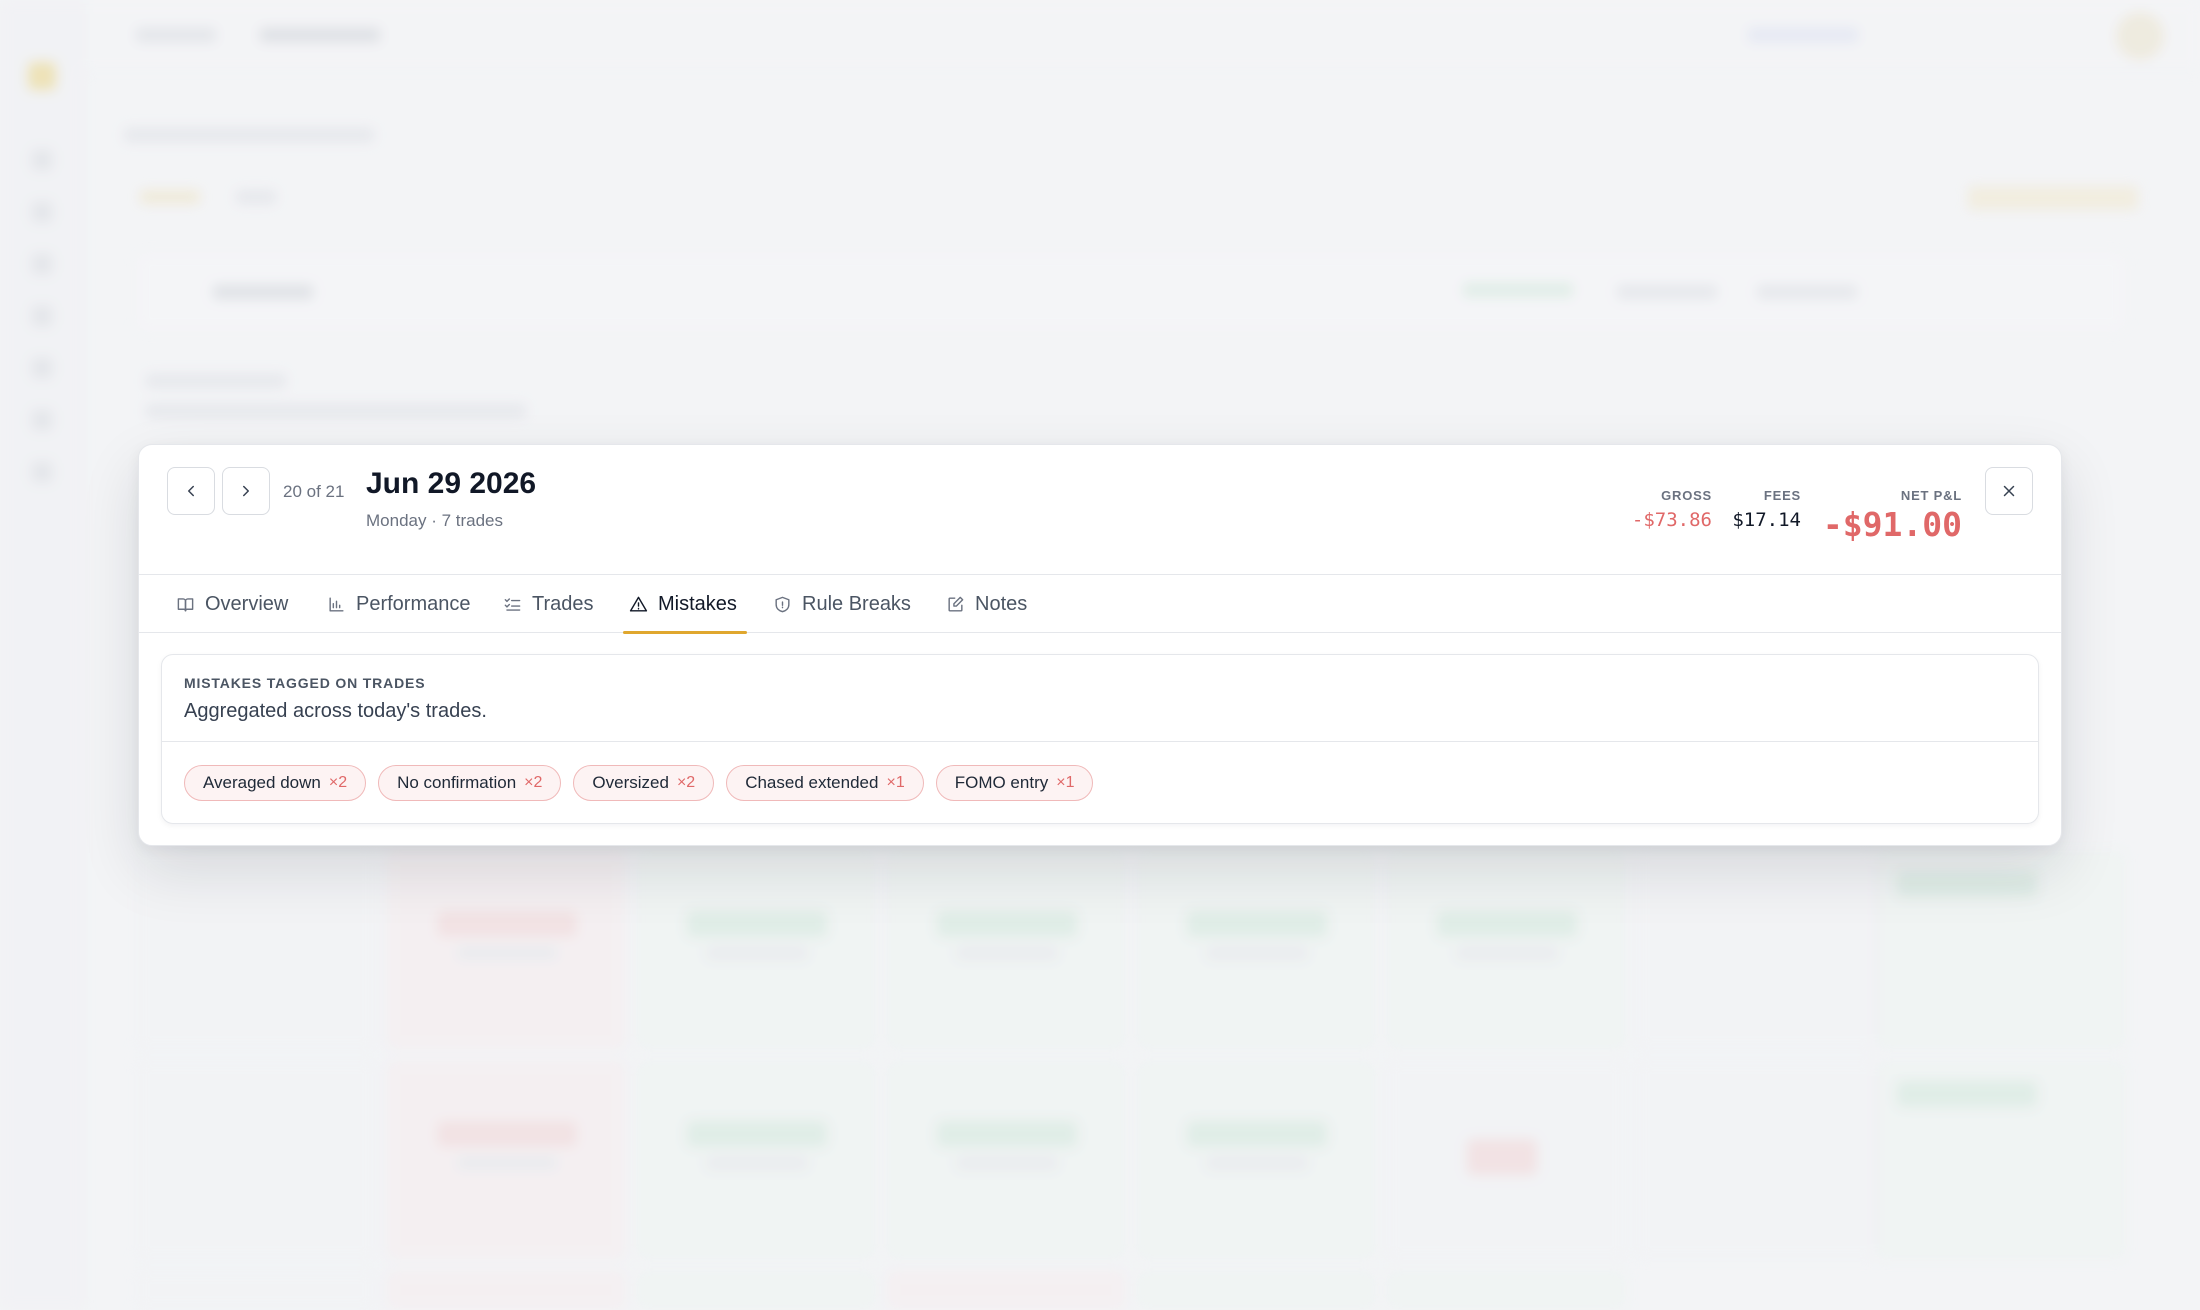 Image resolution: width=2200 pixels, height=1310 pixels. I want to click on mistake-label: No confirmation, so click(457, 782).